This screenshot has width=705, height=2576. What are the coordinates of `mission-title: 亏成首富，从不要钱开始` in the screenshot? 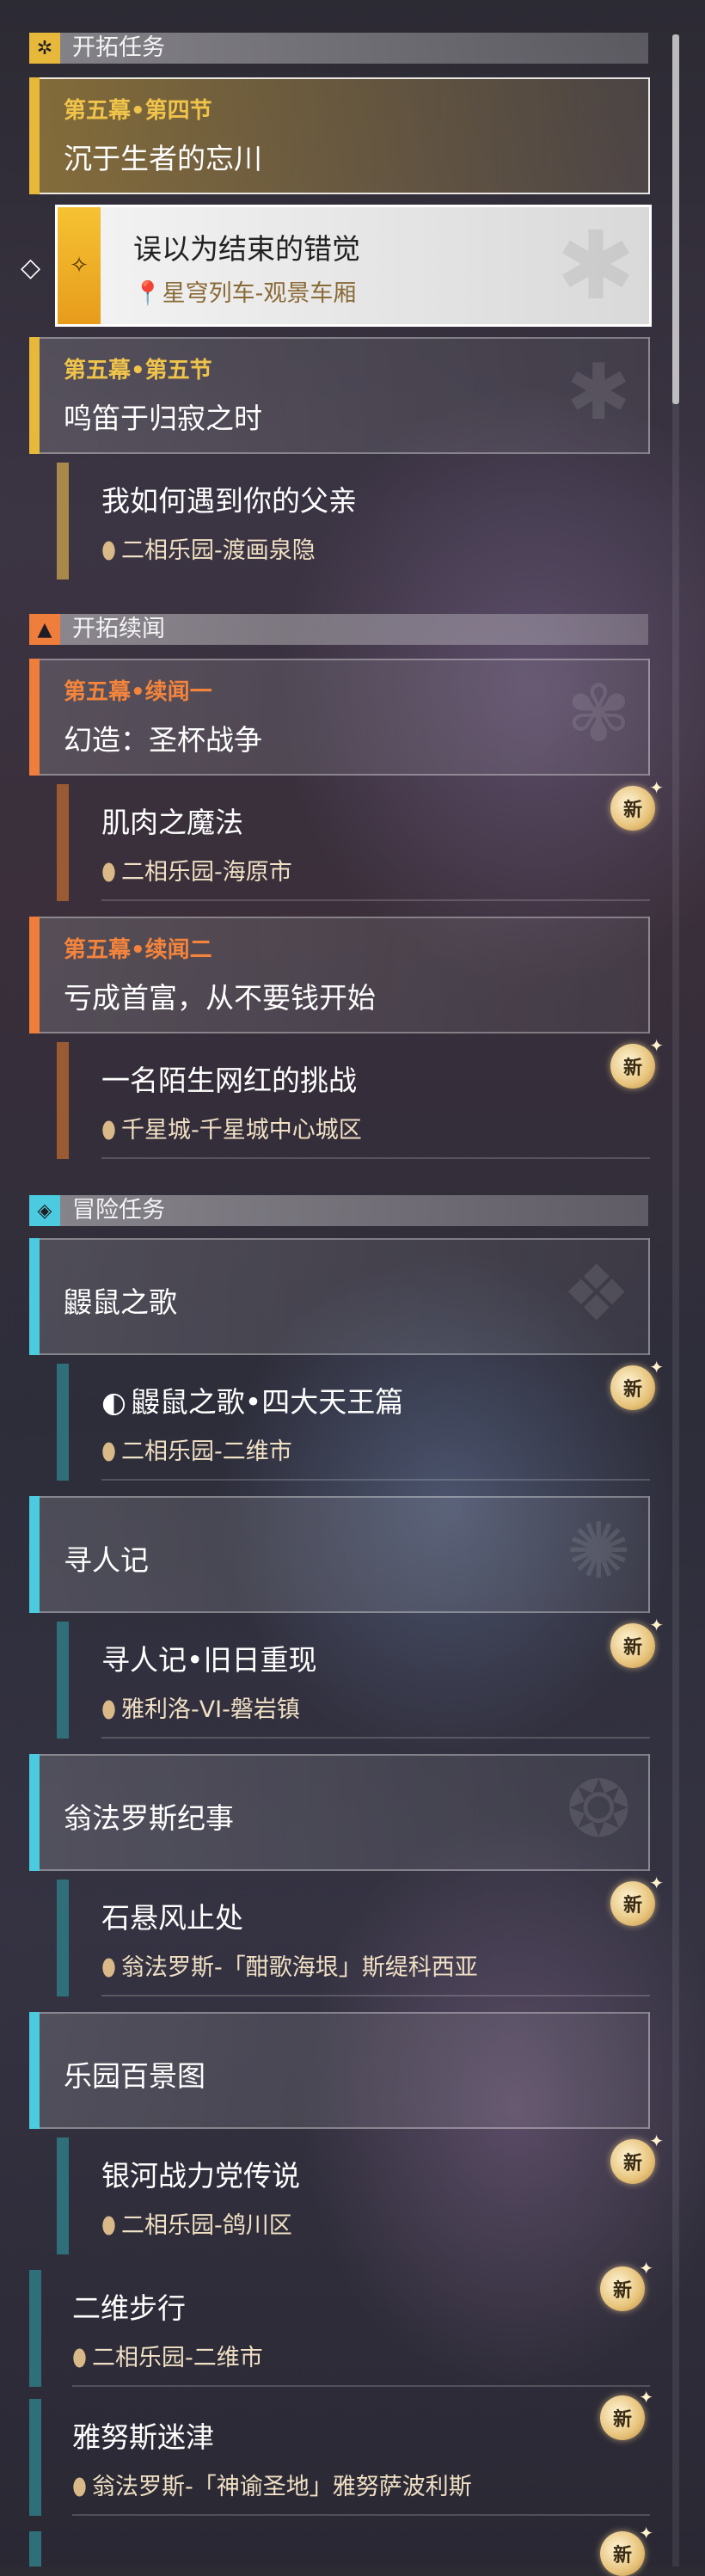 It's located at (220, 998).